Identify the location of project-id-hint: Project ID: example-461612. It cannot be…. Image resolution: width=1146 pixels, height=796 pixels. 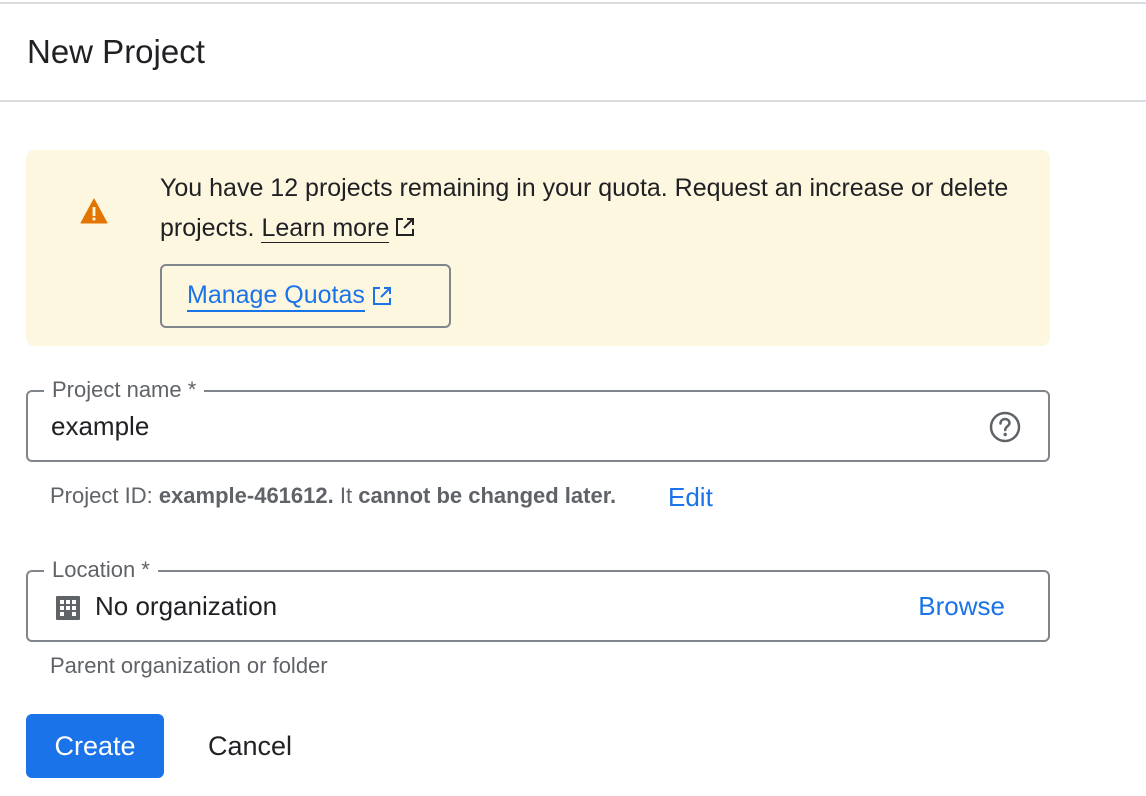
(333, 495).